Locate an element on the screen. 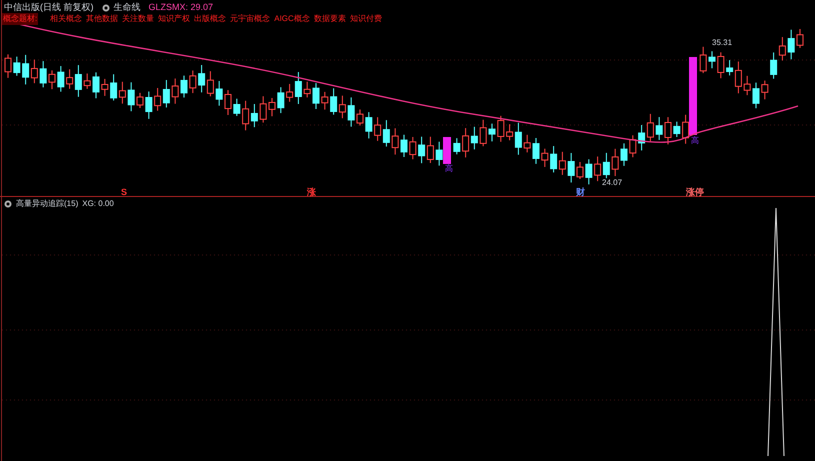 Image resolution: width=815 pixels, height=461 pixels. concept-tag: 相关概念 is located at coordinates (66, 19).